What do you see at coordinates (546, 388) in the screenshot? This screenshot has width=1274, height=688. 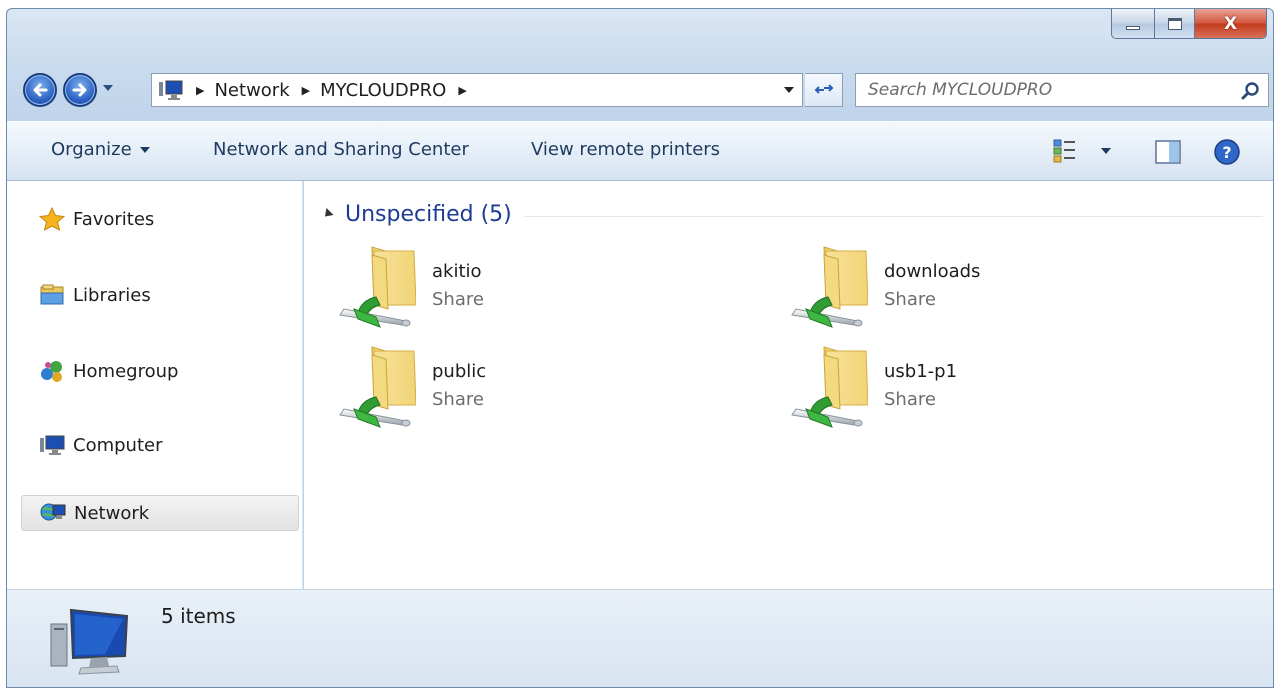 I see `list-item: public Share` at bounding box center [546, 388].